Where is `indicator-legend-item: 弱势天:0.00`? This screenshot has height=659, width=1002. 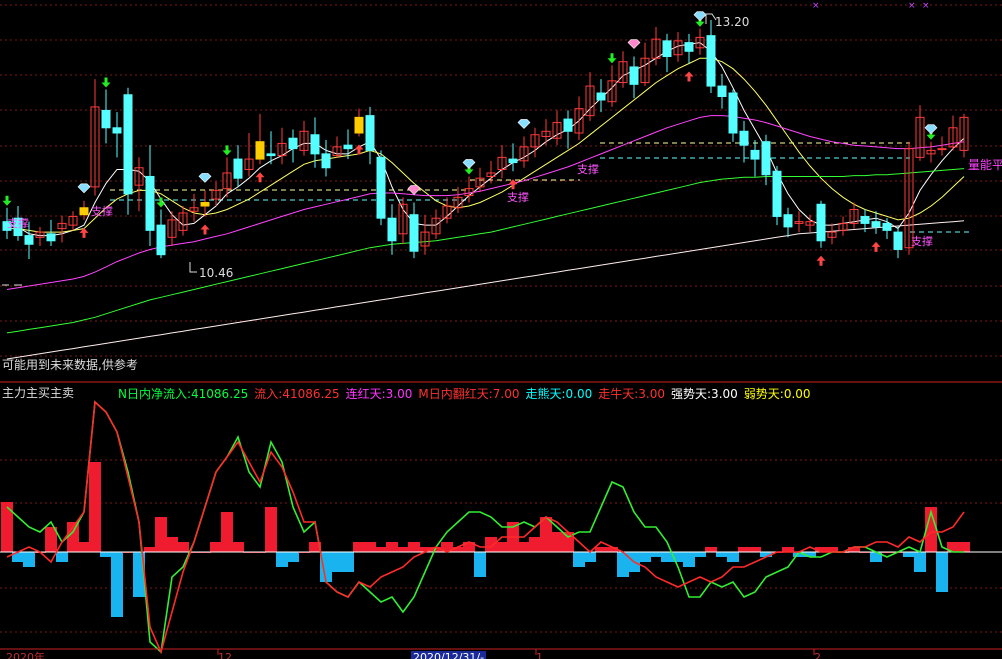
indicator-legend-item: 弱势天:0.00 is located at coordinates (777, 394).